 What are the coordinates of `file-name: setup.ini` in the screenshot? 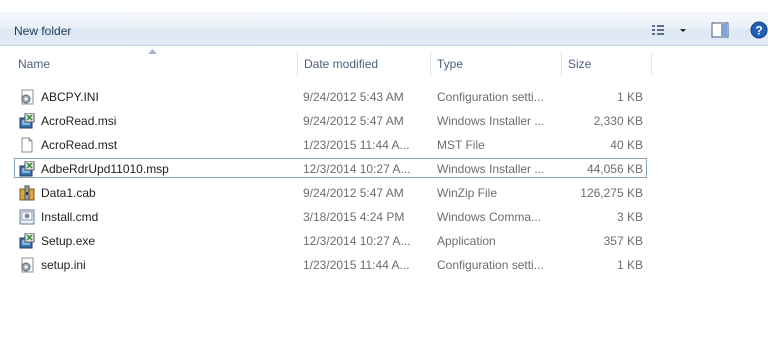 It's located at (63, 265).